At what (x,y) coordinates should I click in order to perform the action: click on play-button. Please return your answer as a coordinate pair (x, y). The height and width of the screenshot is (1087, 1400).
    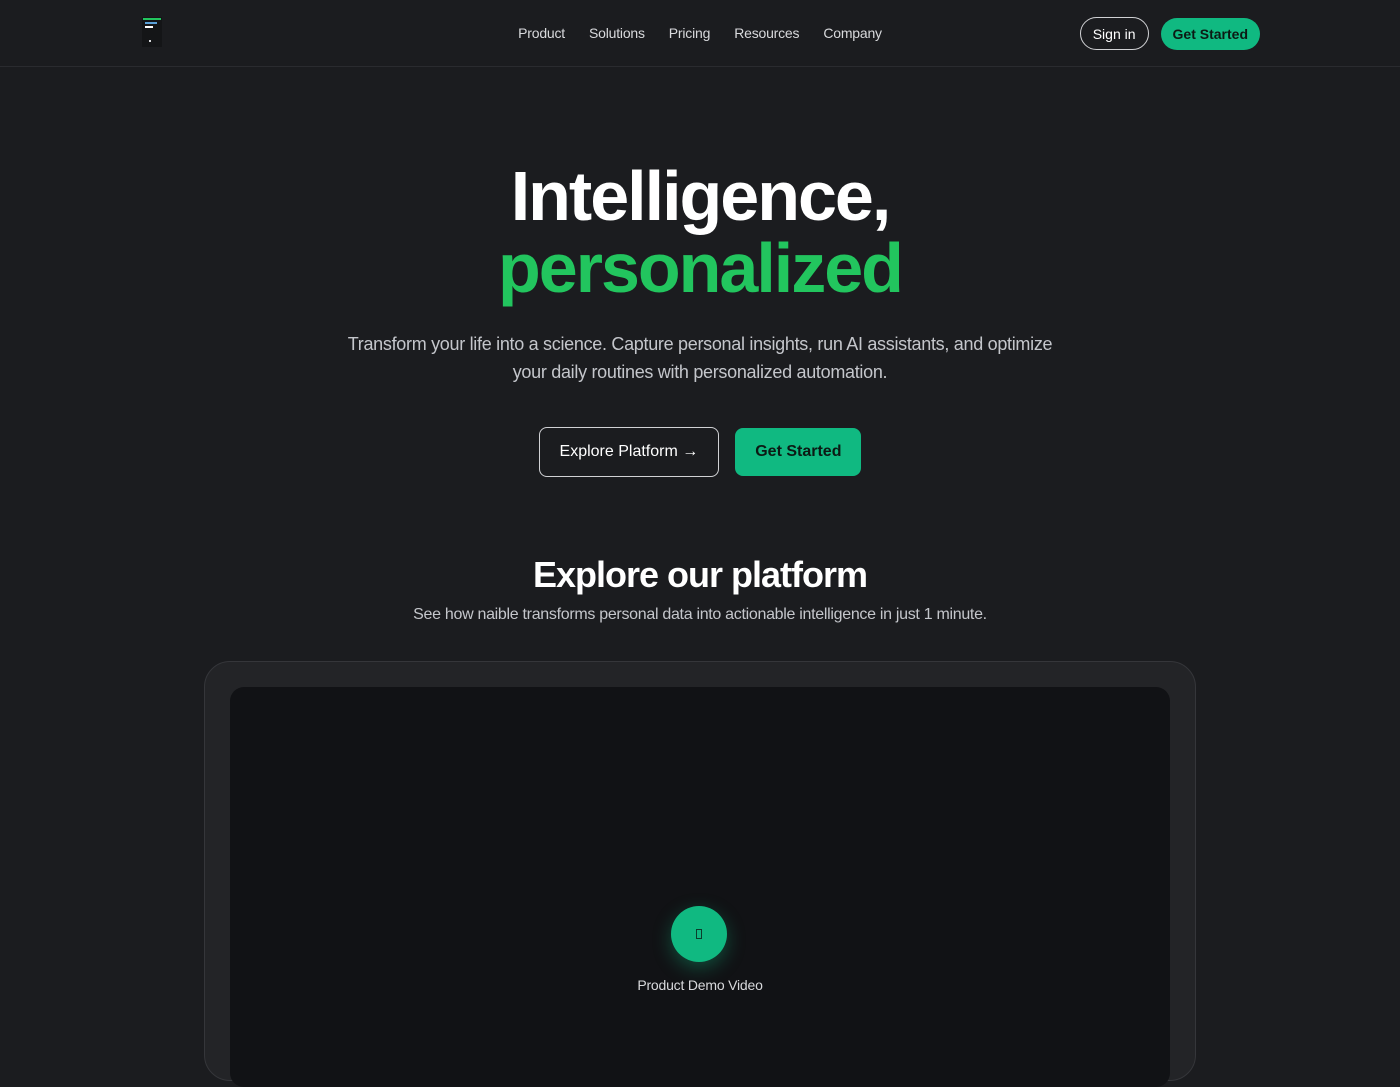
    Looking at the image, I should click on (699, 934).